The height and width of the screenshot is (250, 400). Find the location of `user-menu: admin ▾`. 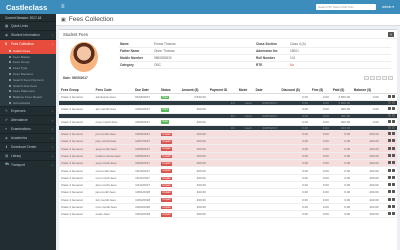

user-menu: admin ▾ is located at coordinates (388, 7).